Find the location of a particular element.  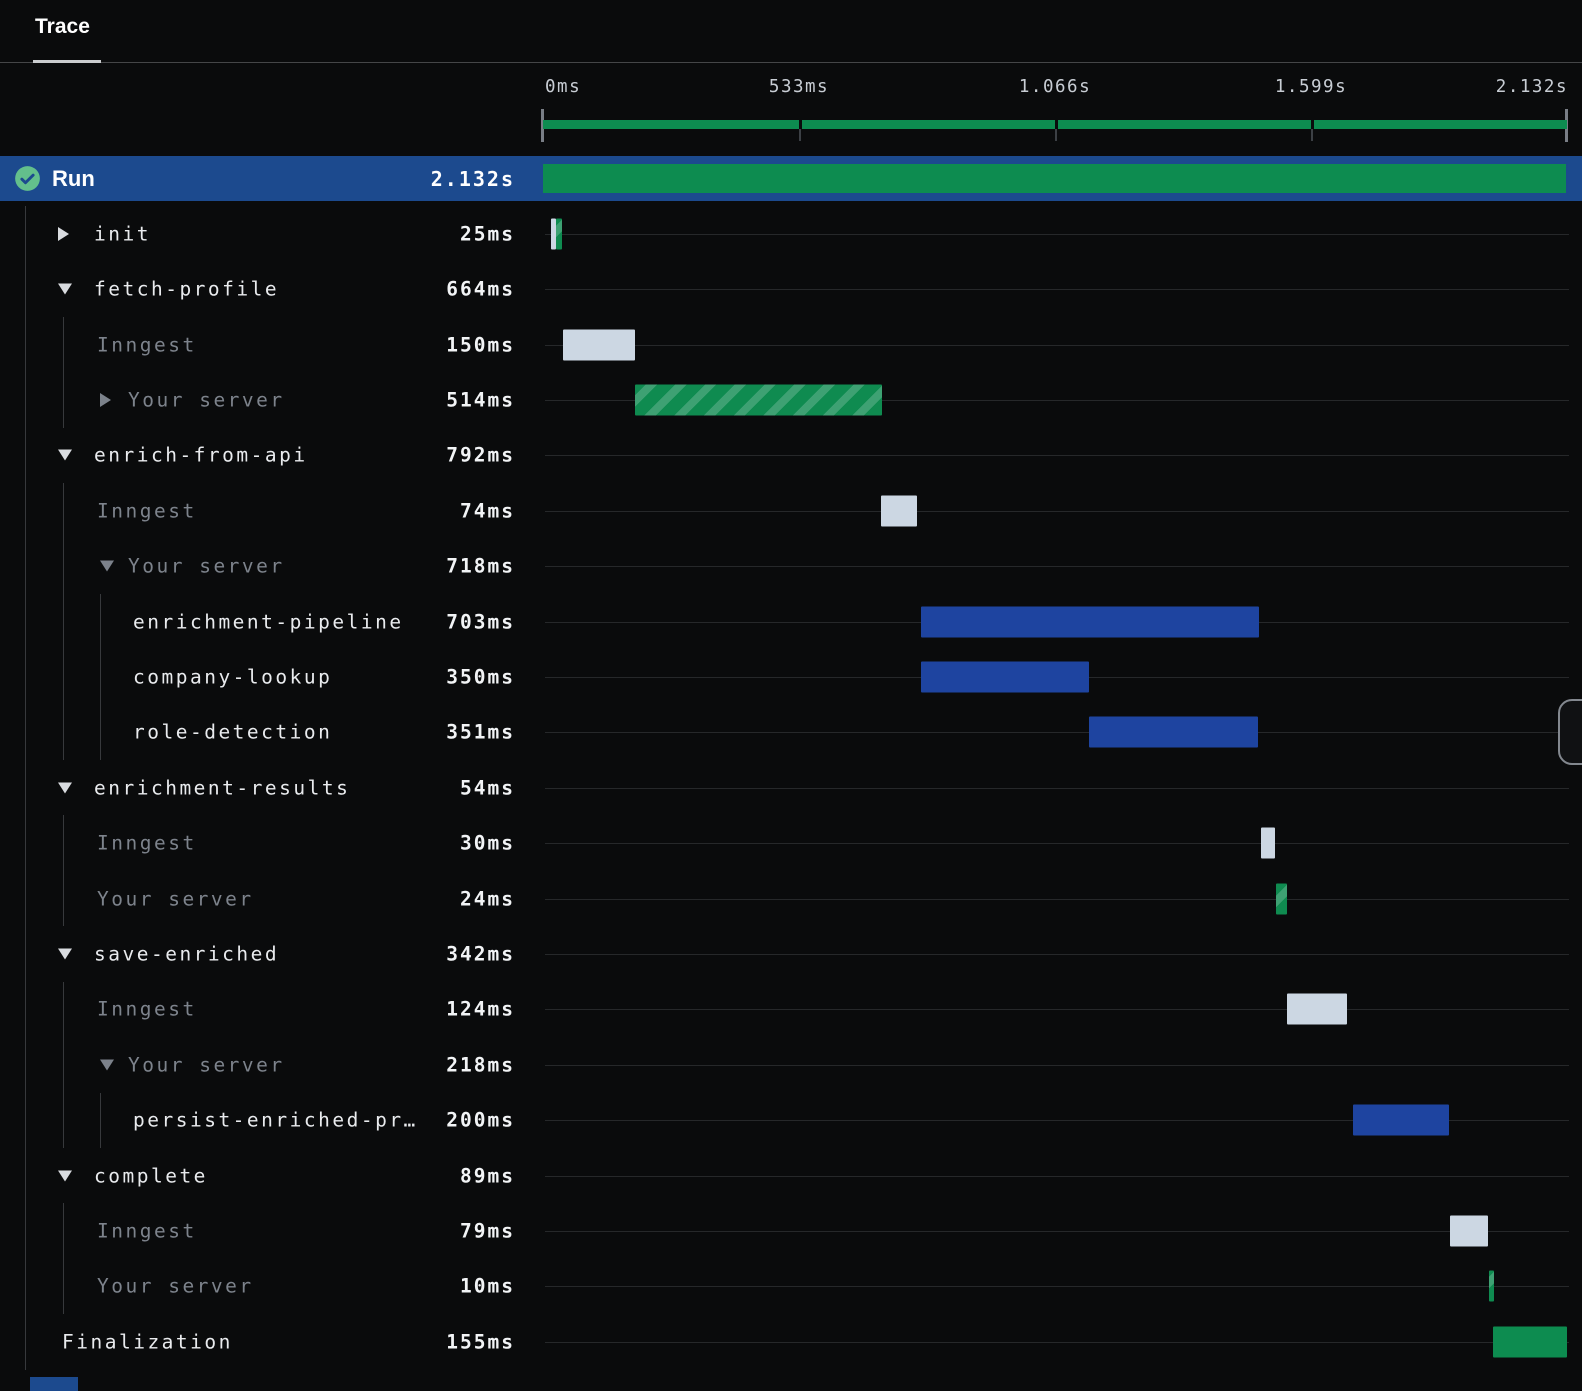

trace-row: Your server 514ms is located at coordinates (791, 400).